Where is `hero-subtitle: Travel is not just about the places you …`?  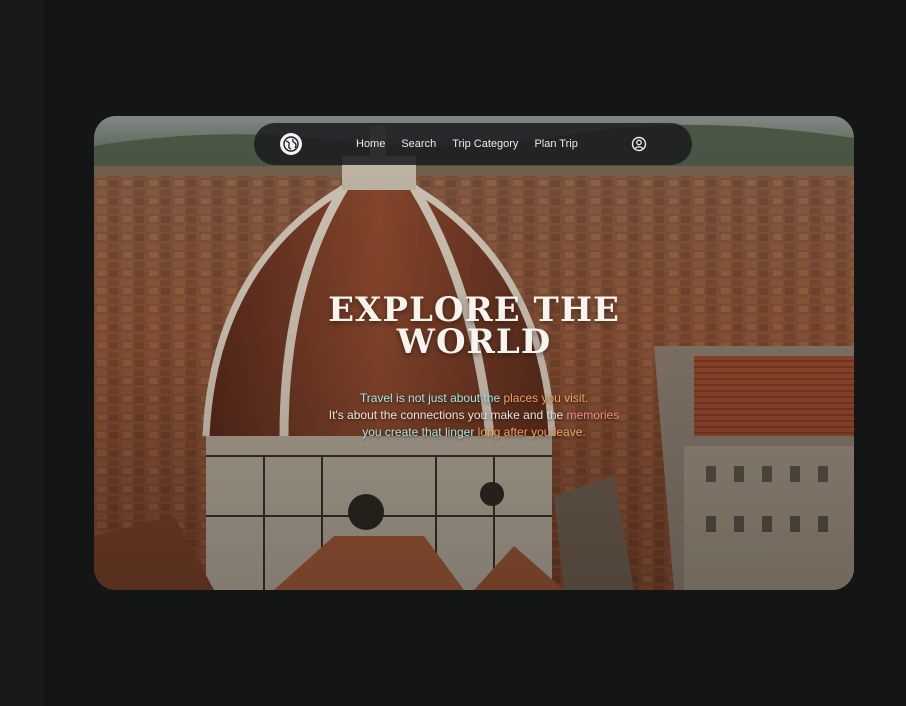
hero-subtitle: Travel is not just about the places you … is located at coordinates (474, 415).